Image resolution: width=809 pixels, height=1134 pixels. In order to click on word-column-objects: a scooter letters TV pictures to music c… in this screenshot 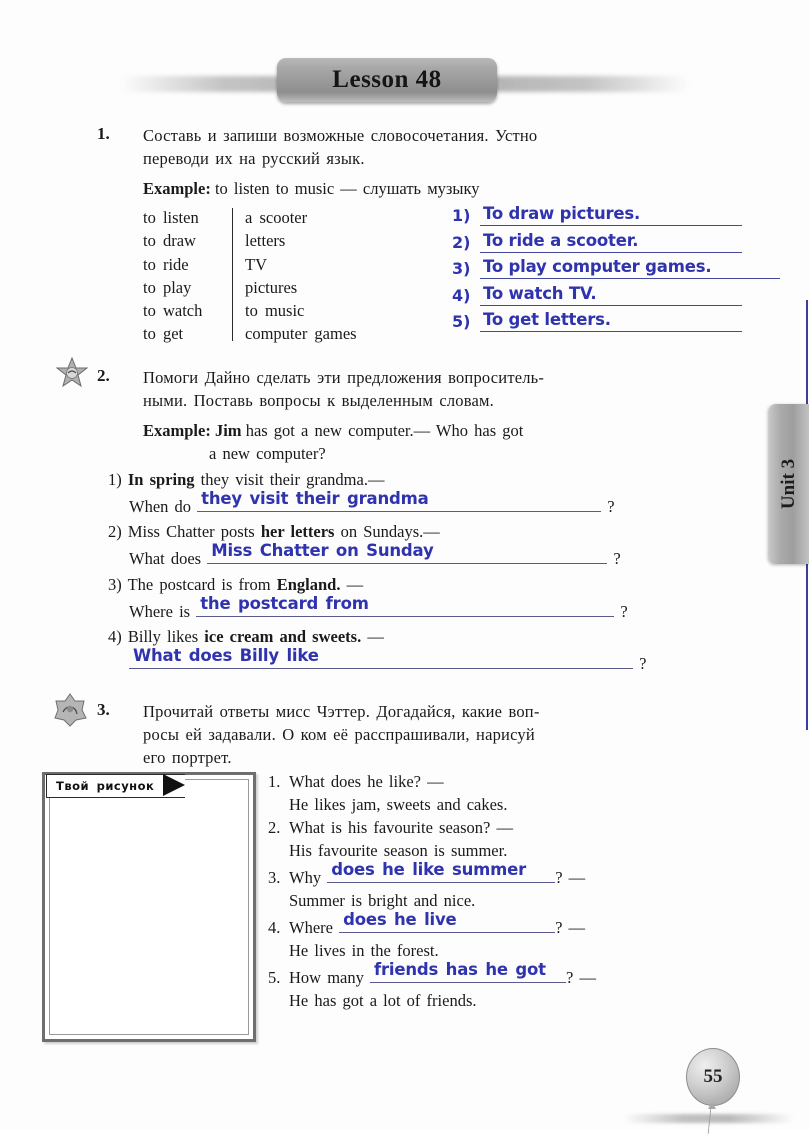, I will do `click(330, 276)`.